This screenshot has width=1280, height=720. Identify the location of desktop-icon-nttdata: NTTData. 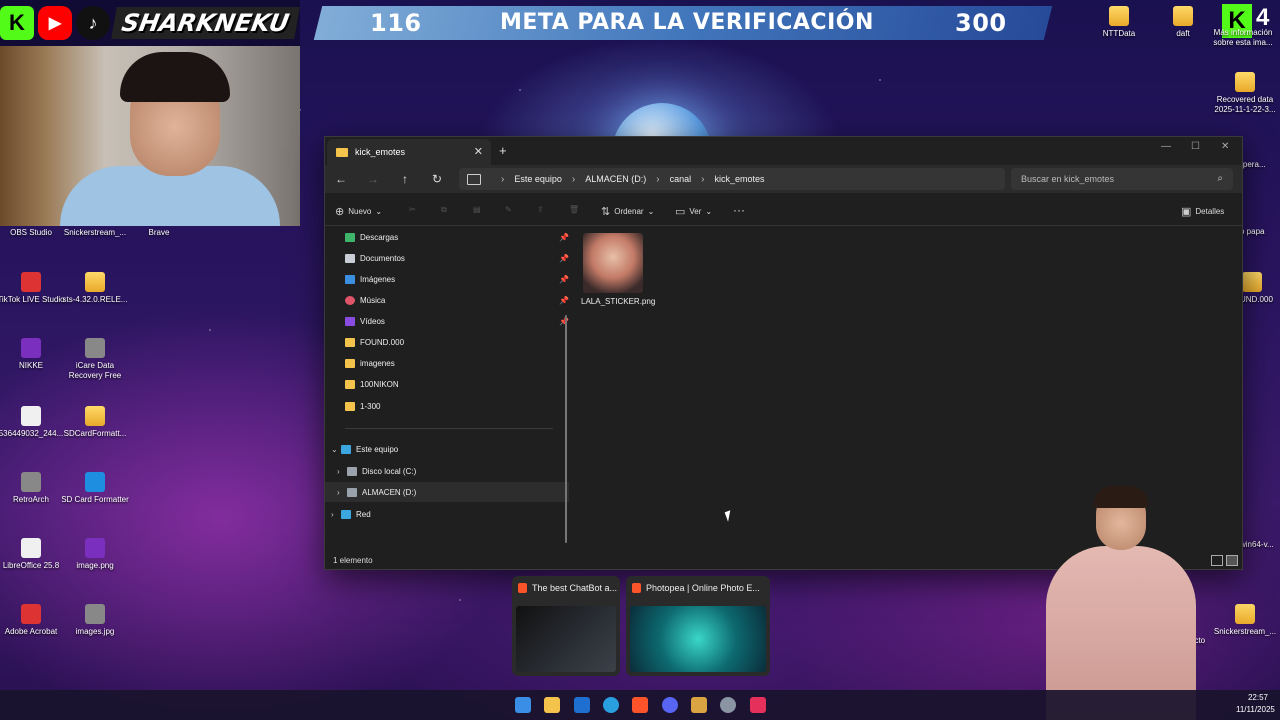
(1119, 22).